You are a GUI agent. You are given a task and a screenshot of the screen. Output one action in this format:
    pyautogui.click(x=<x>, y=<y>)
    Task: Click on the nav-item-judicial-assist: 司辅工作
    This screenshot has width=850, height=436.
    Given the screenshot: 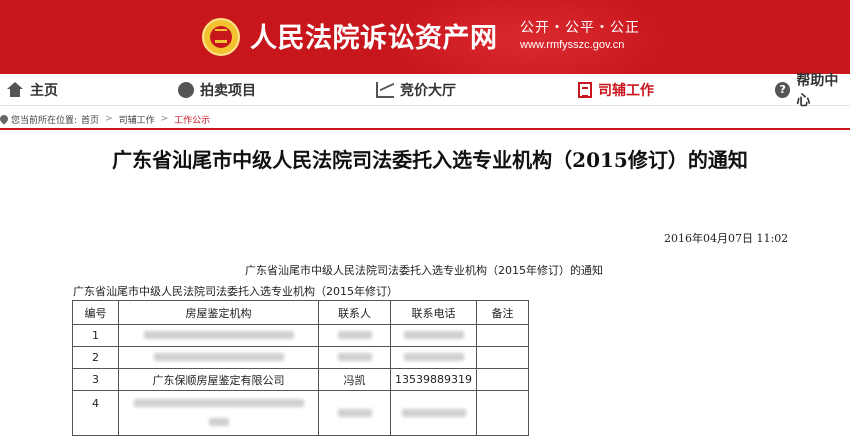 What is the action you would take?
    pyautogui.click(x=616, y=90)
    